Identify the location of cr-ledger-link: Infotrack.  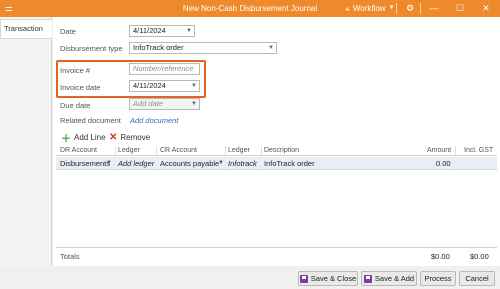
(242, 163).